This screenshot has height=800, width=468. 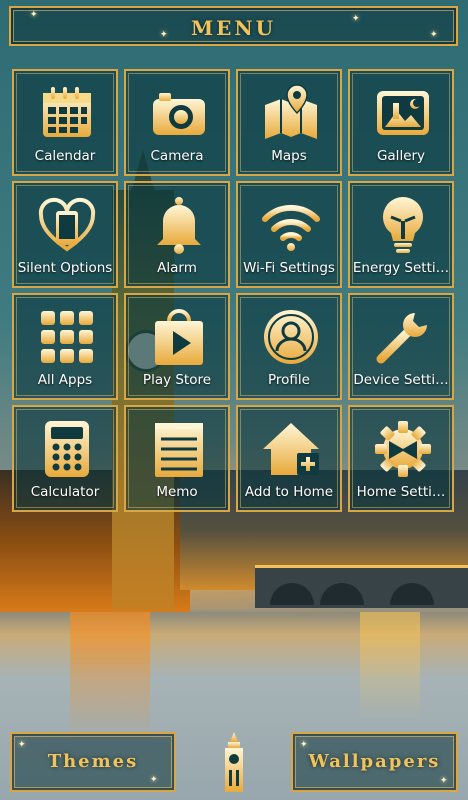 I want to click on heart-phone-icon, so click(x=67, y=224).